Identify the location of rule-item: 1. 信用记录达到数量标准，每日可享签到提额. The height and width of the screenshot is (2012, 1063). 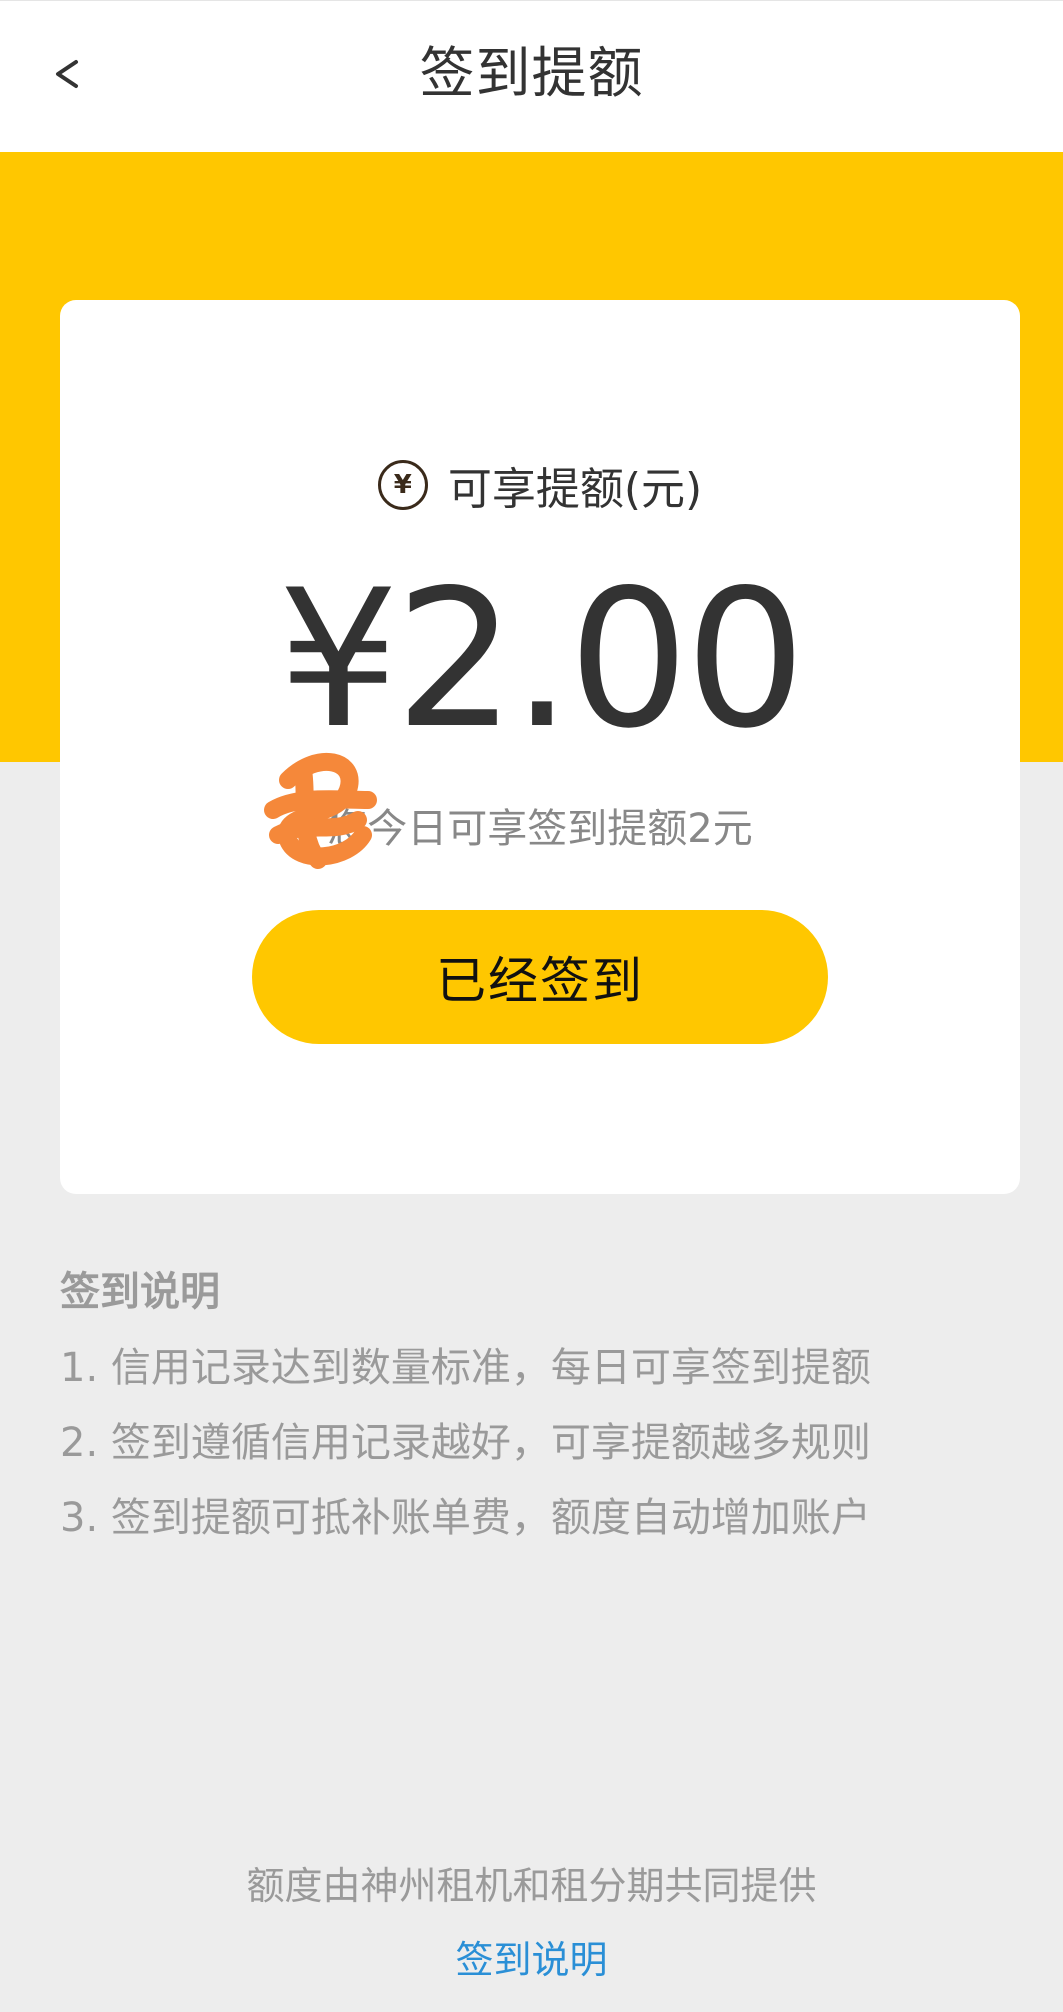
(465, 1368).